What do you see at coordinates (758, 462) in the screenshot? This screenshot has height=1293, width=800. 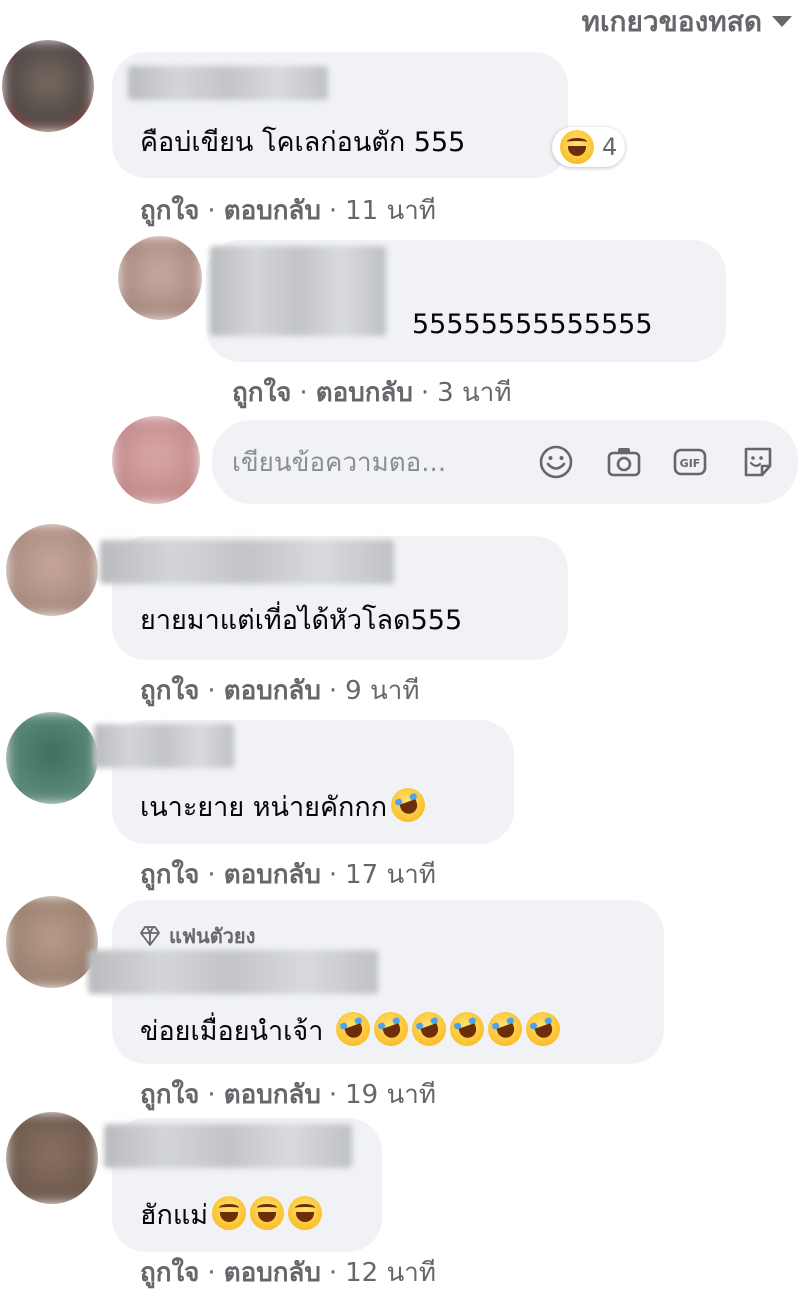 I see `sticker-icon` at bounding box center [758, 462].